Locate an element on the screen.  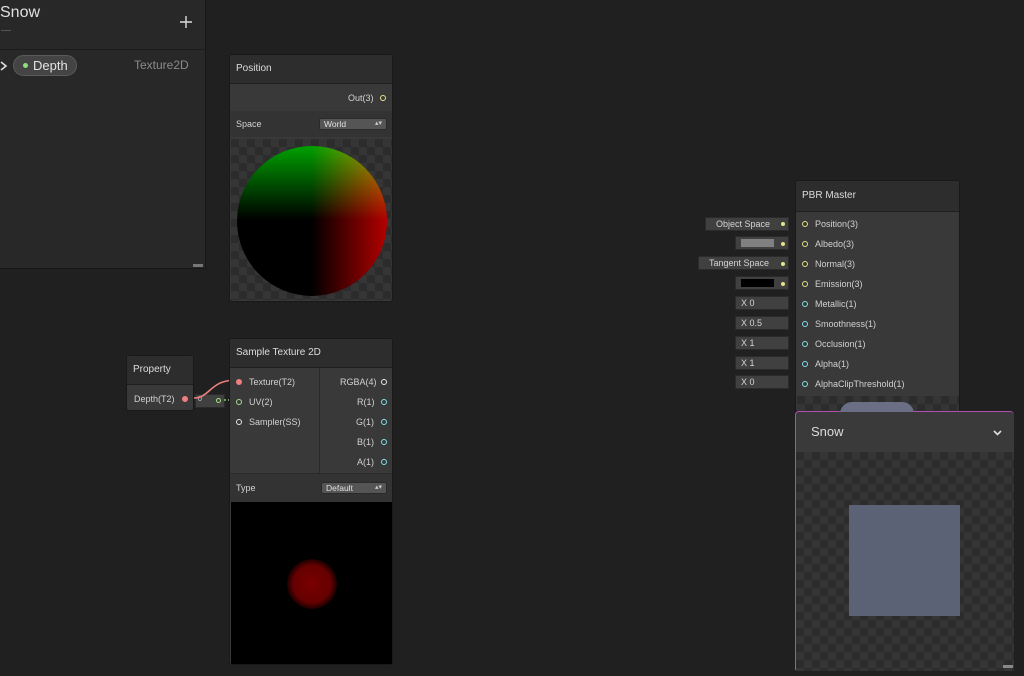
sampler-input-port is located at coordinates (239, 422).